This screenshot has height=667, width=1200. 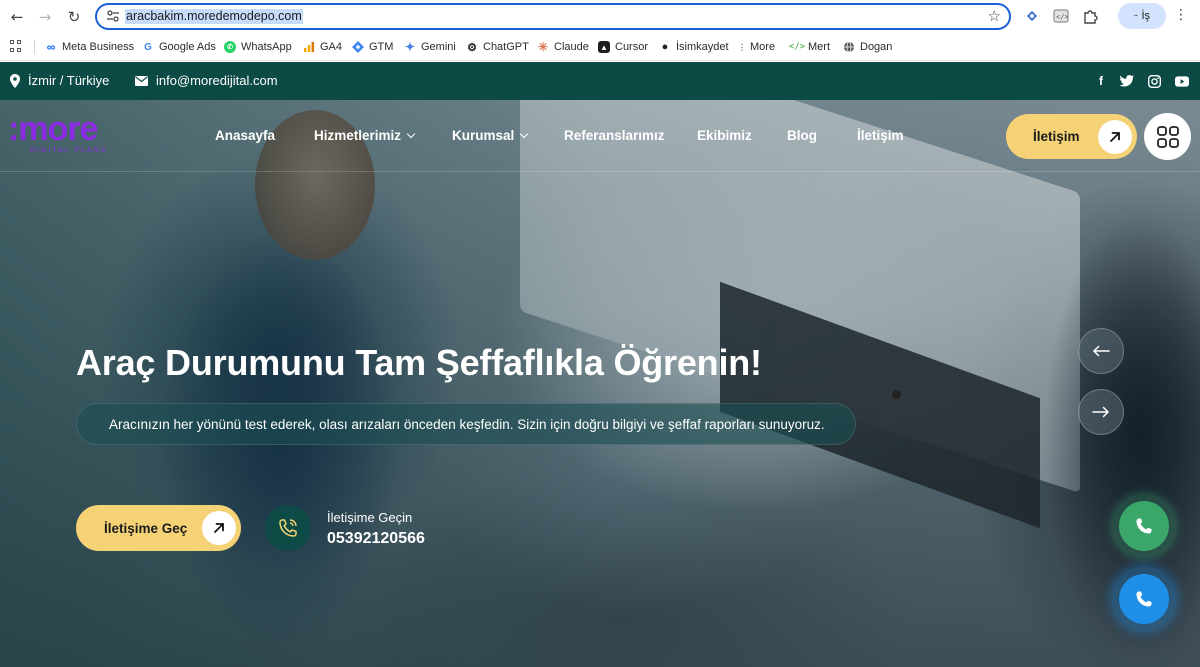 I want to click on address-bar: aracbakim.moredemodepo.com ☆, so click(x=553, y=16).